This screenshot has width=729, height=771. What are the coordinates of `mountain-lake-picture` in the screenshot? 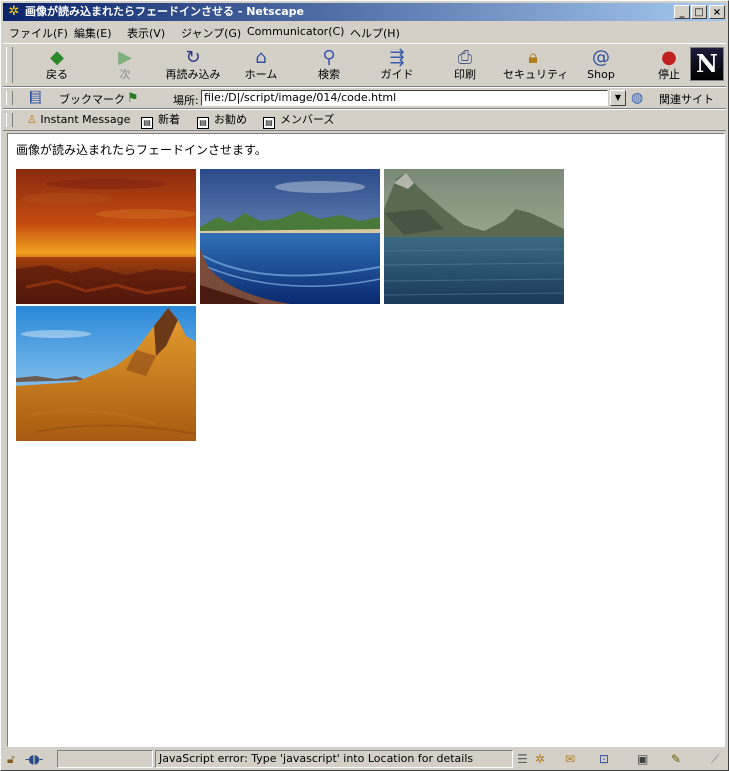 It's located at (474, 236).